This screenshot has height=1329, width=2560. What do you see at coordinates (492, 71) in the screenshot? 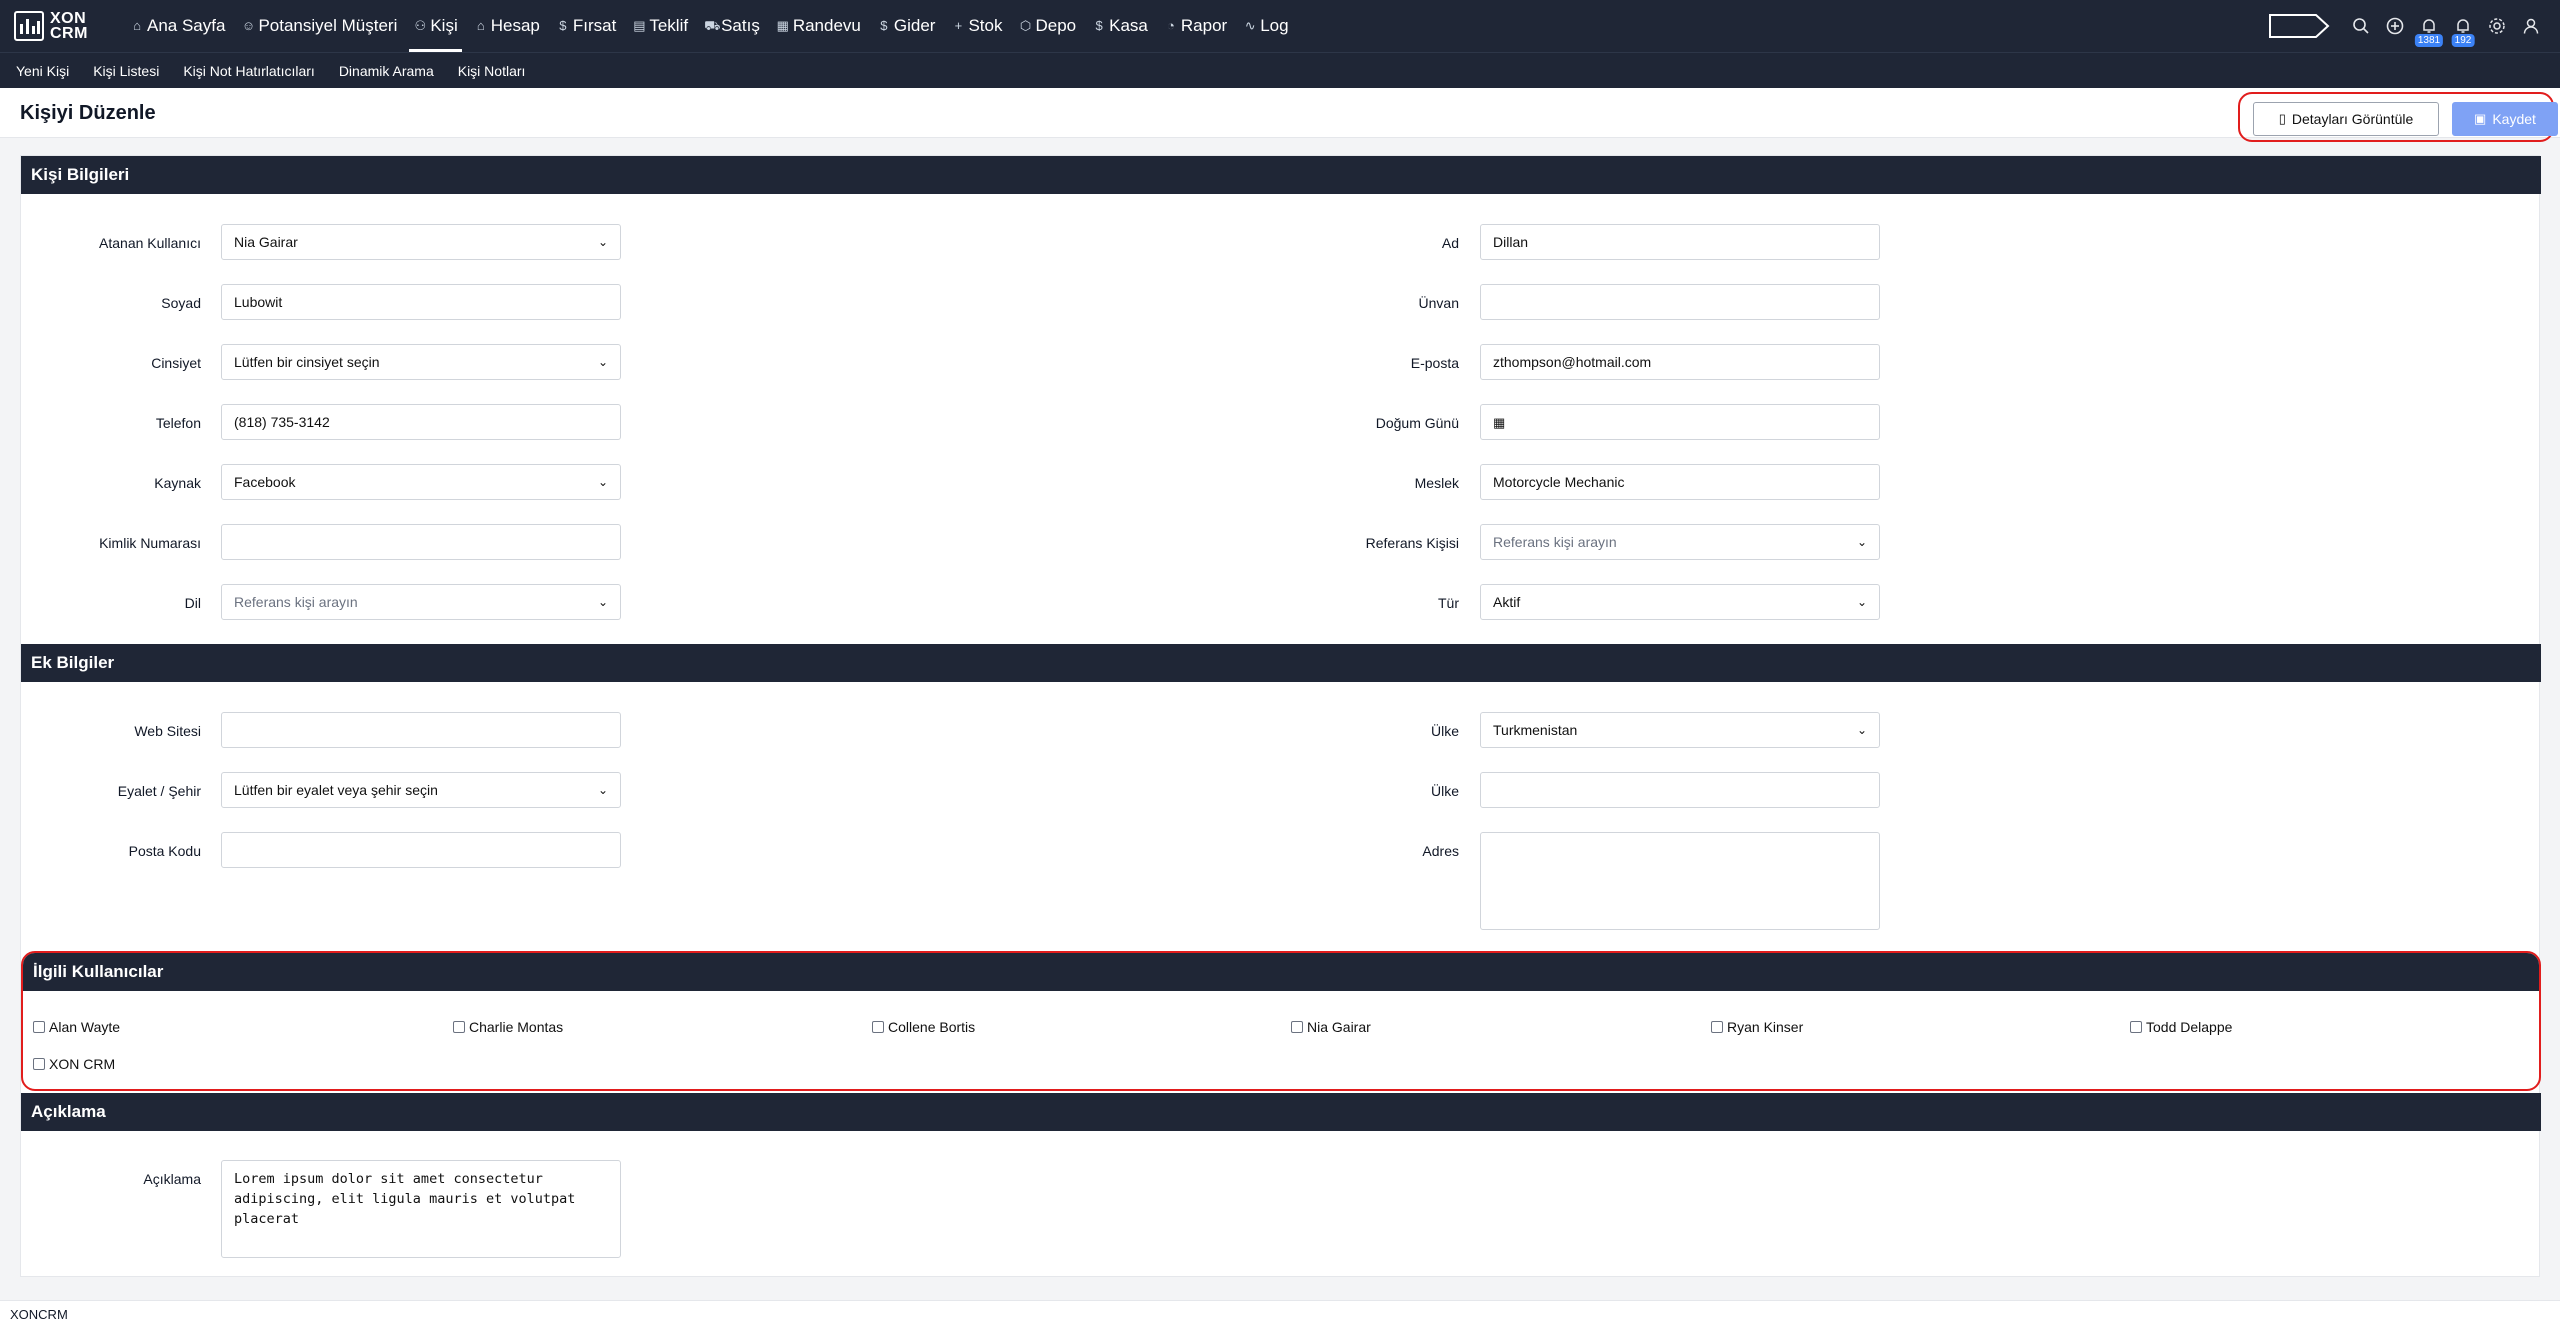
I see `subnav-kisi-notlari: Kişi Notları` at bounding box center [492, 71].